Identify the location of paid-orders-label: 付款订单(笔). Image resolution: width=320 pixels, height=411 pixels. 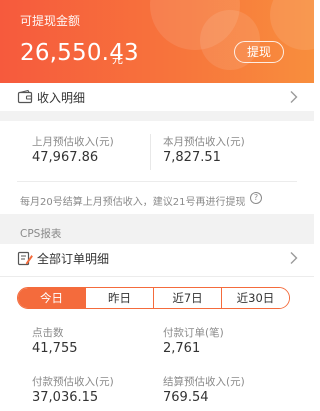
(193, 333).